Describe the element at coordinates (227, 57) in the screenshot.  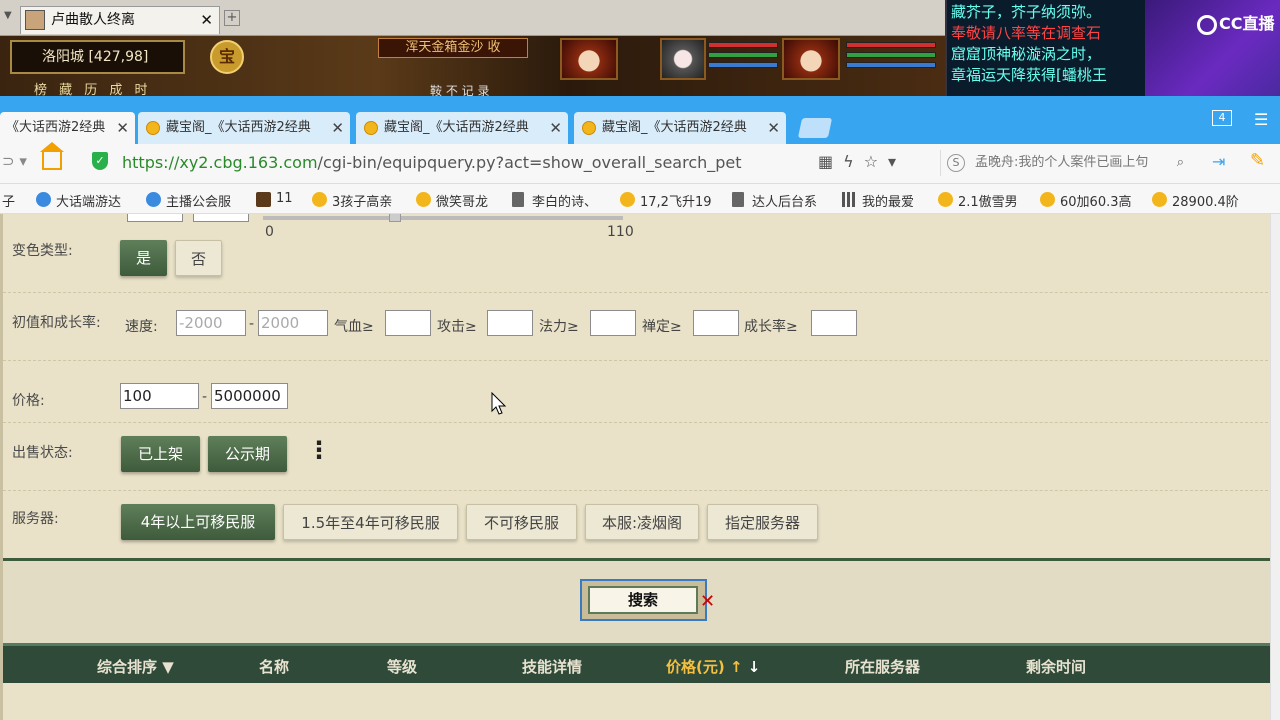
I see `treasure-icon: 宝` at that location.